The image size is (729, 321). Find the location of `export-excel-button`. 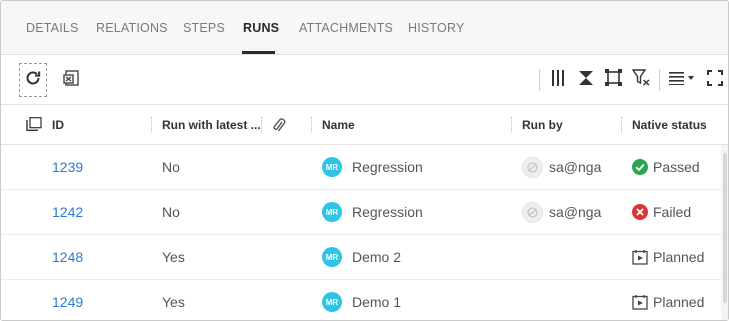

export-excel-button is located at coordinates (72, 80).